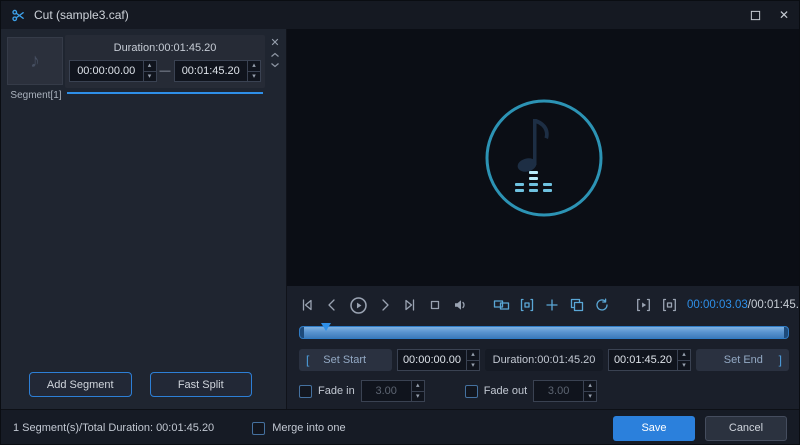  What do you see at coordinates (742, 360) in the screenshot?
I see `set-end-button: Set End ]` at bounding box center [742, 360].